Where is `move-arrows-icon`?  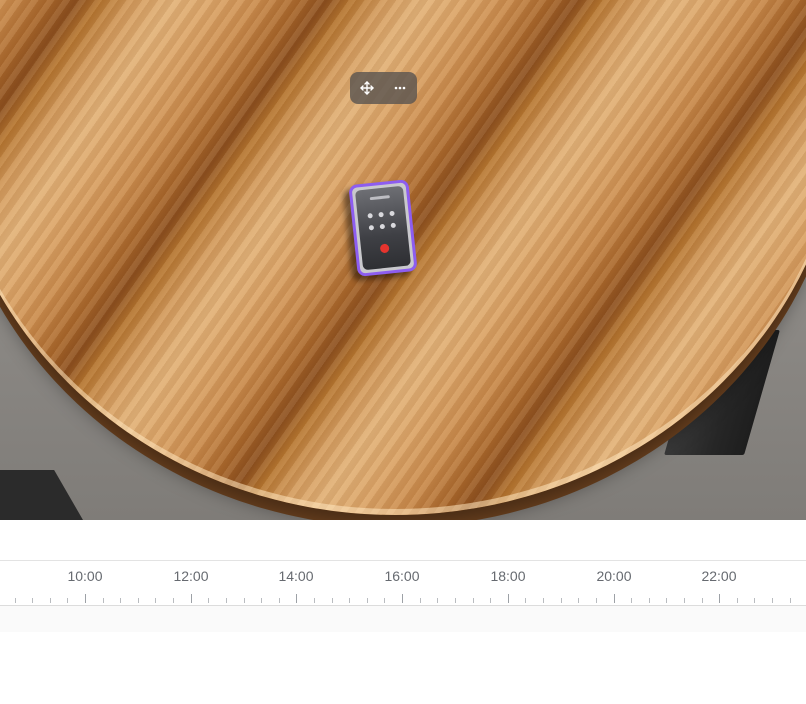
move-arrows-icon is located at coordinates (367, 88).